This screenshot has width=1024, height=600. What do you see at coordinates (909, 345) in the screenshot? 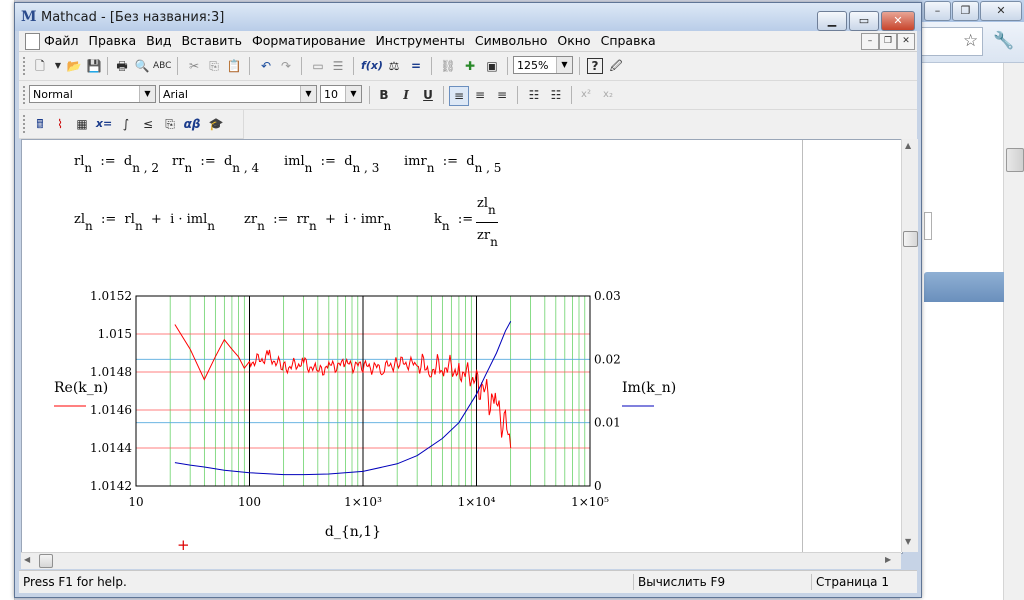
I see `vertical-scrollbar: ▲ ▼` at bounding box center [909, 345].